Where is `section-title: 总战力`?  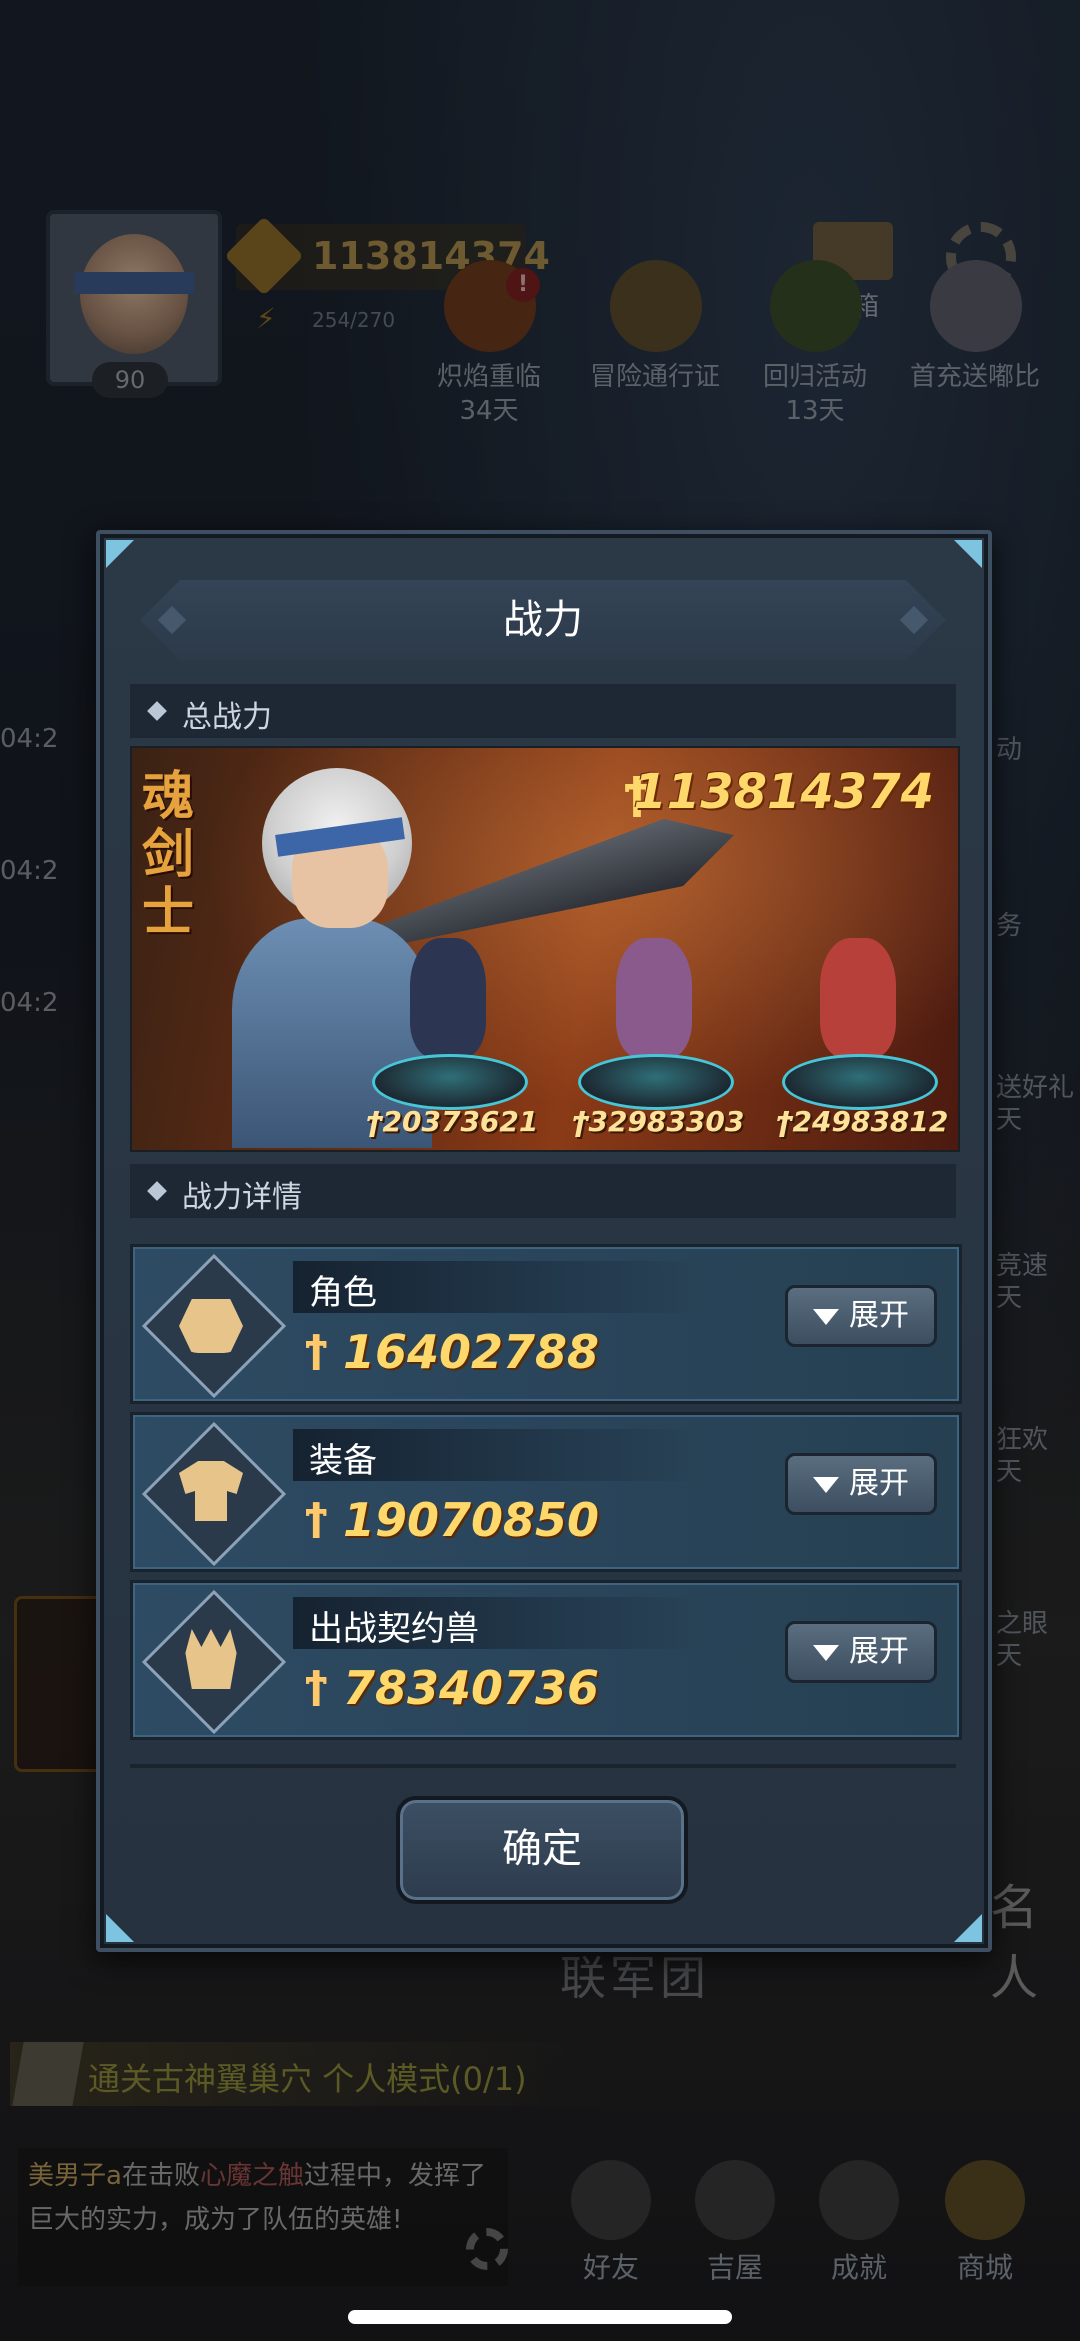
section-title: 总战力 is located at coordinates (227, 717).